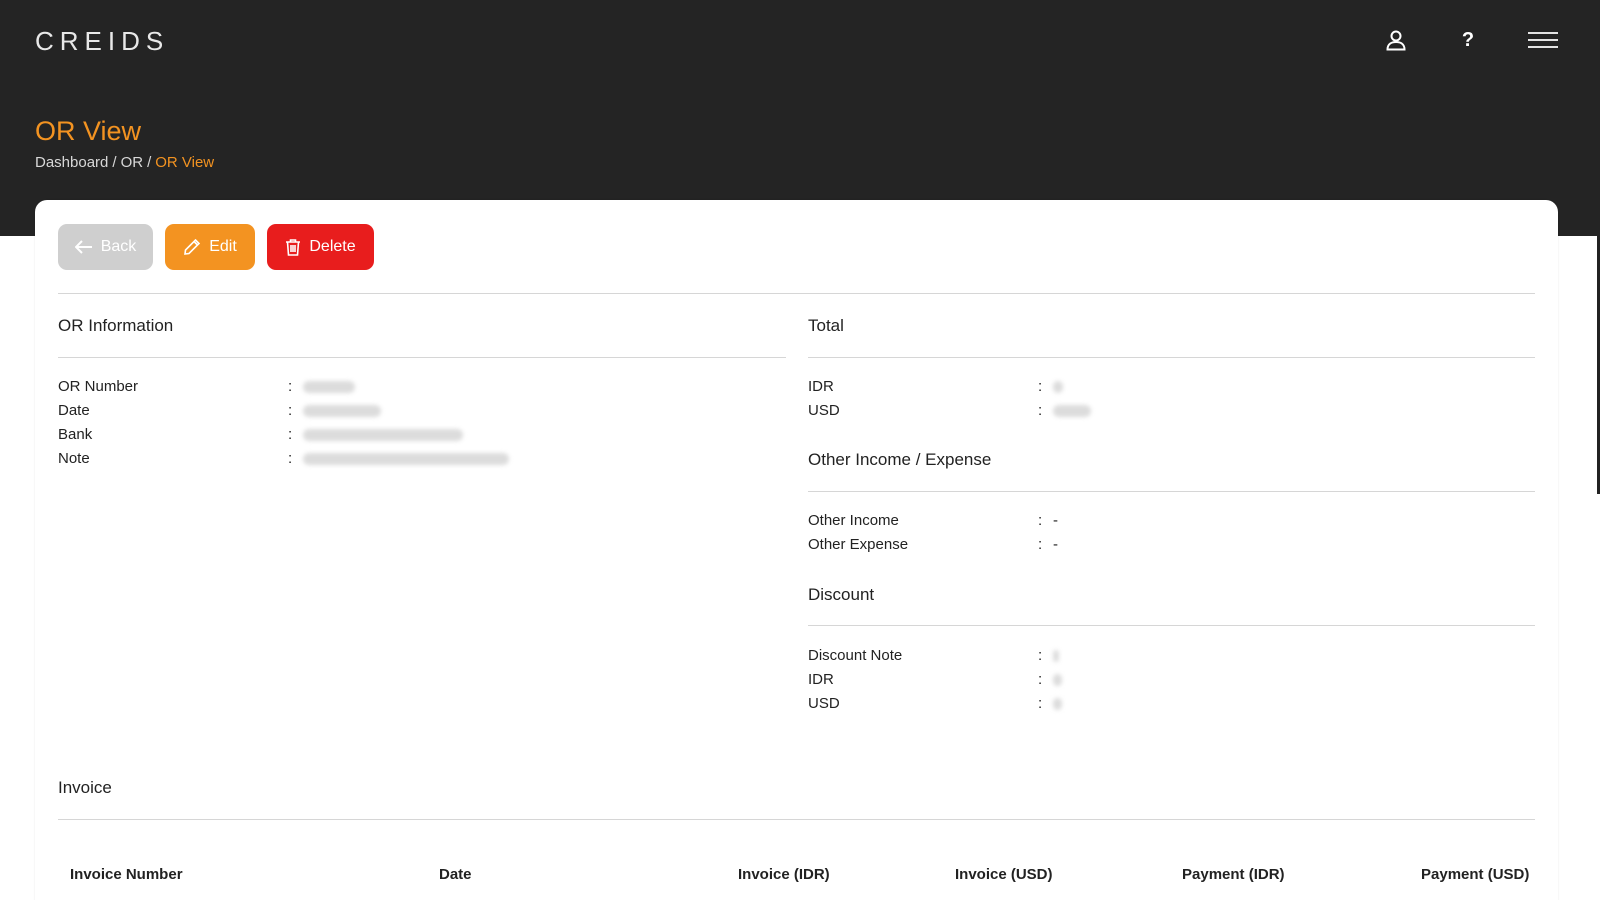  I want to click on total-usd-label: USD, so click(824, 410).